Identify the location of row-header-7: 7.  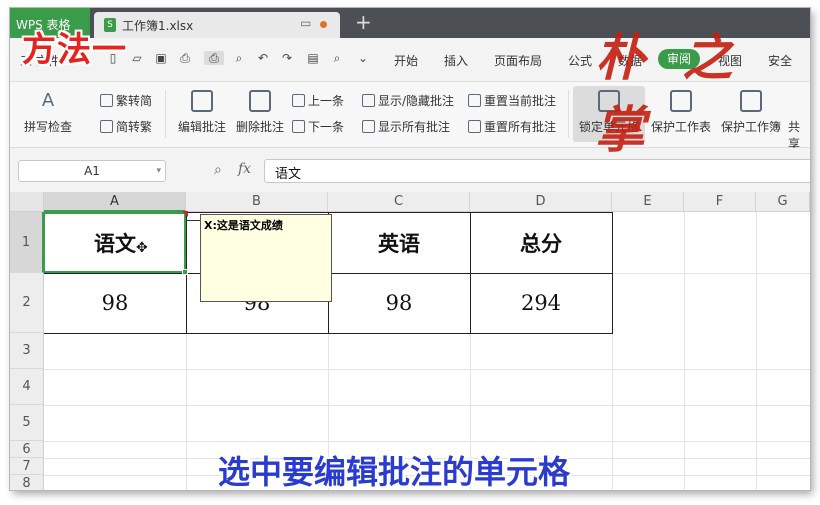
(27, 466).